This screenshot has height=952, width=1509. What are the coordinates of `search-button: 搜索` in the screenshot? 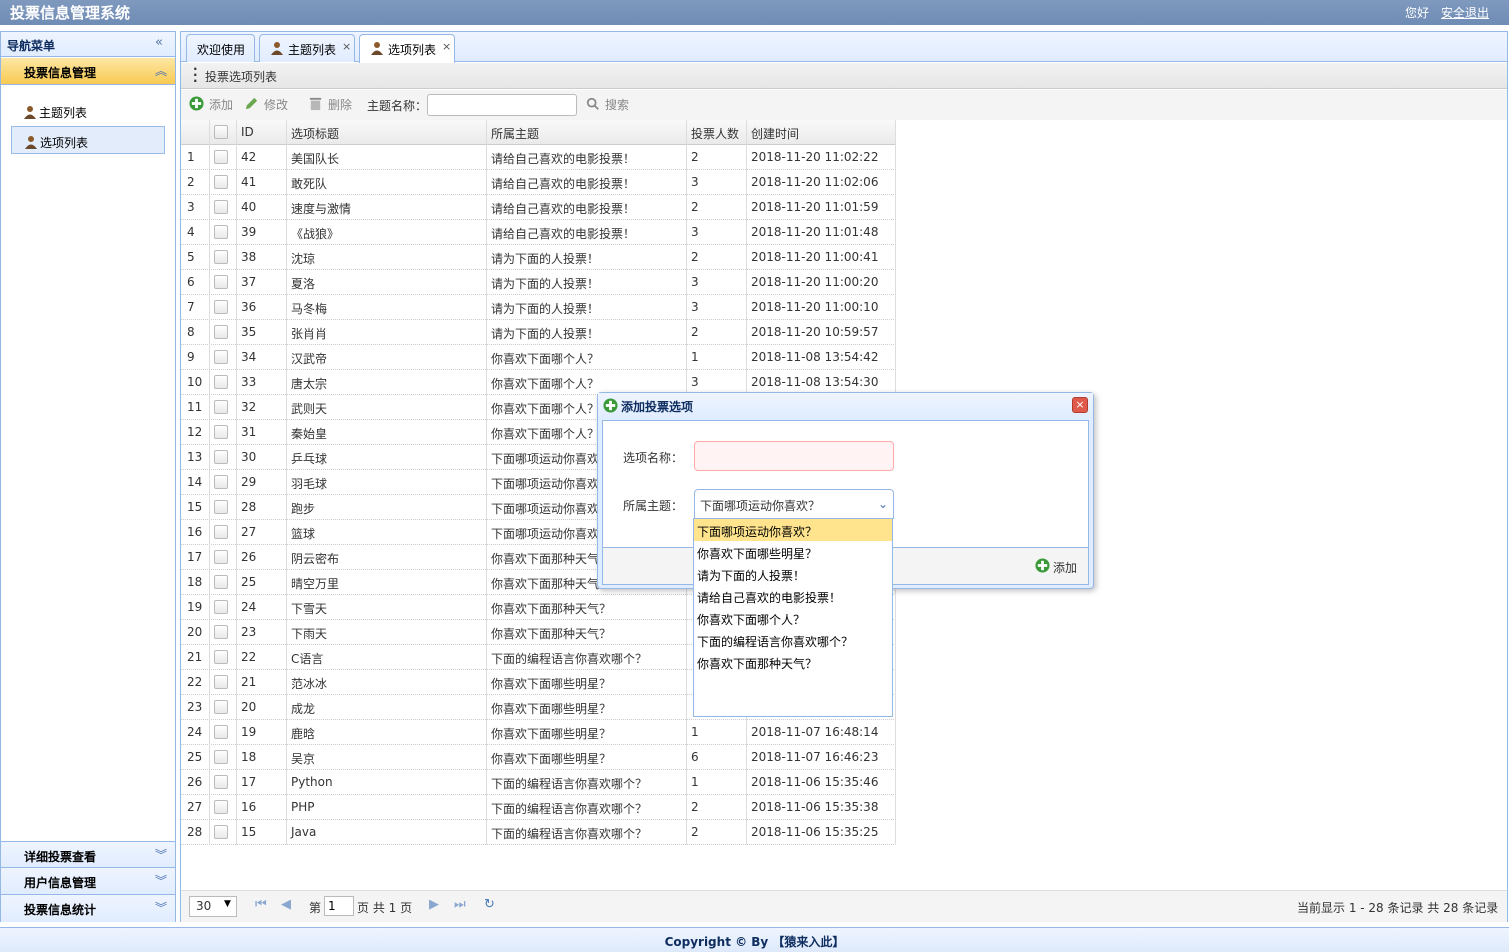 It's located at (611, 104).